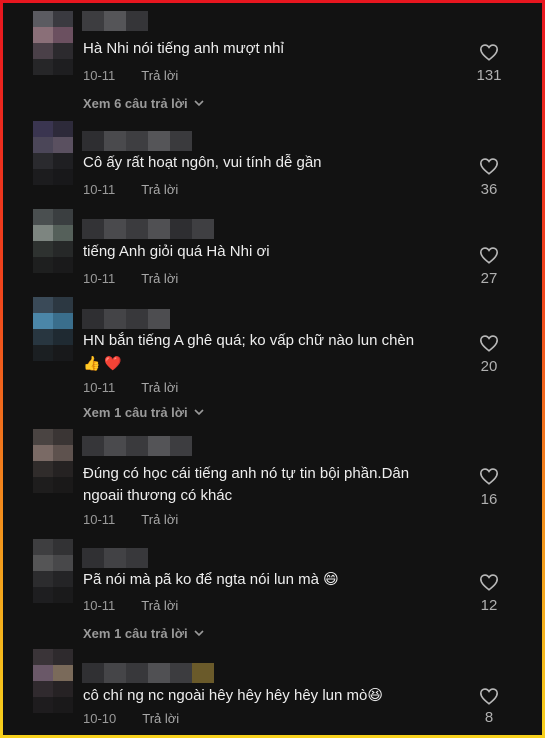 Image resolution: width=545 pixels, height=738 pixels. I want to click on like-button: 16, so click(489, 487).